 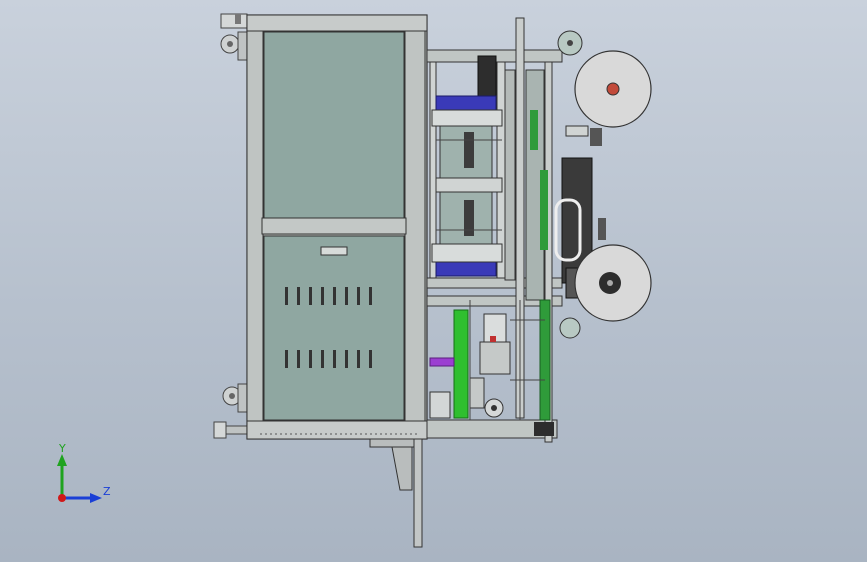 I want to click on caster-bottom, so click(x=231, y=411).